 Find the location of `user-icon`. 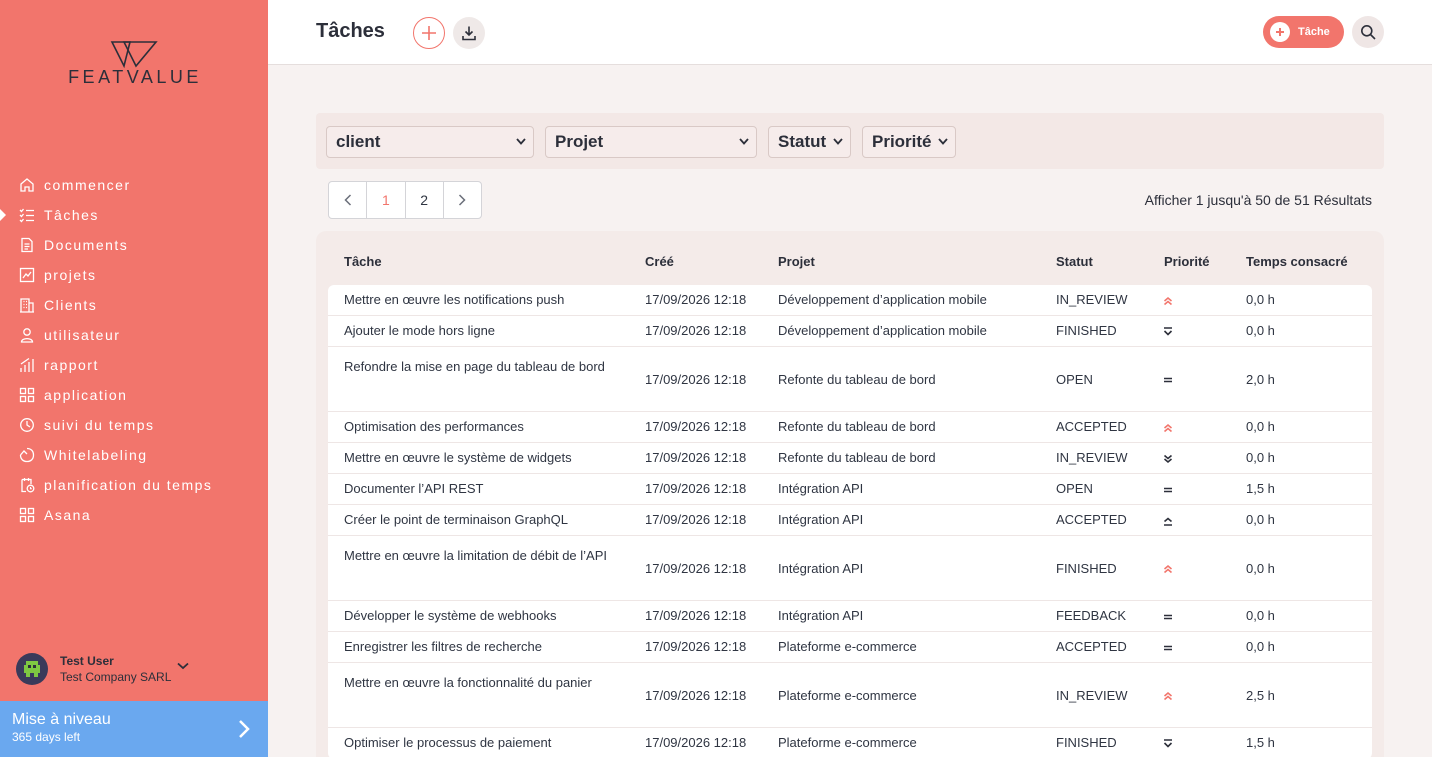

user-icon is located at coordinates (27, 335).